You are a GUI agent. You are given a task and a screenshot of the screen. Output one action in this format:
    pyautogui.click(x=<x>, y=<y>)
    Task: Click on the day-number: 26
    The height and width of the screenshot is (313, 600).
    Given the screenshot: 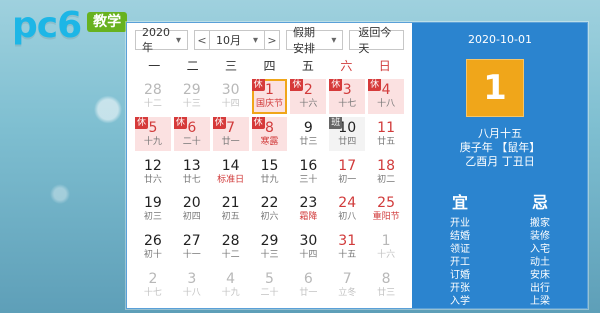 What is the action you would take?
    pyautogui.click(x=153, y=240)
    